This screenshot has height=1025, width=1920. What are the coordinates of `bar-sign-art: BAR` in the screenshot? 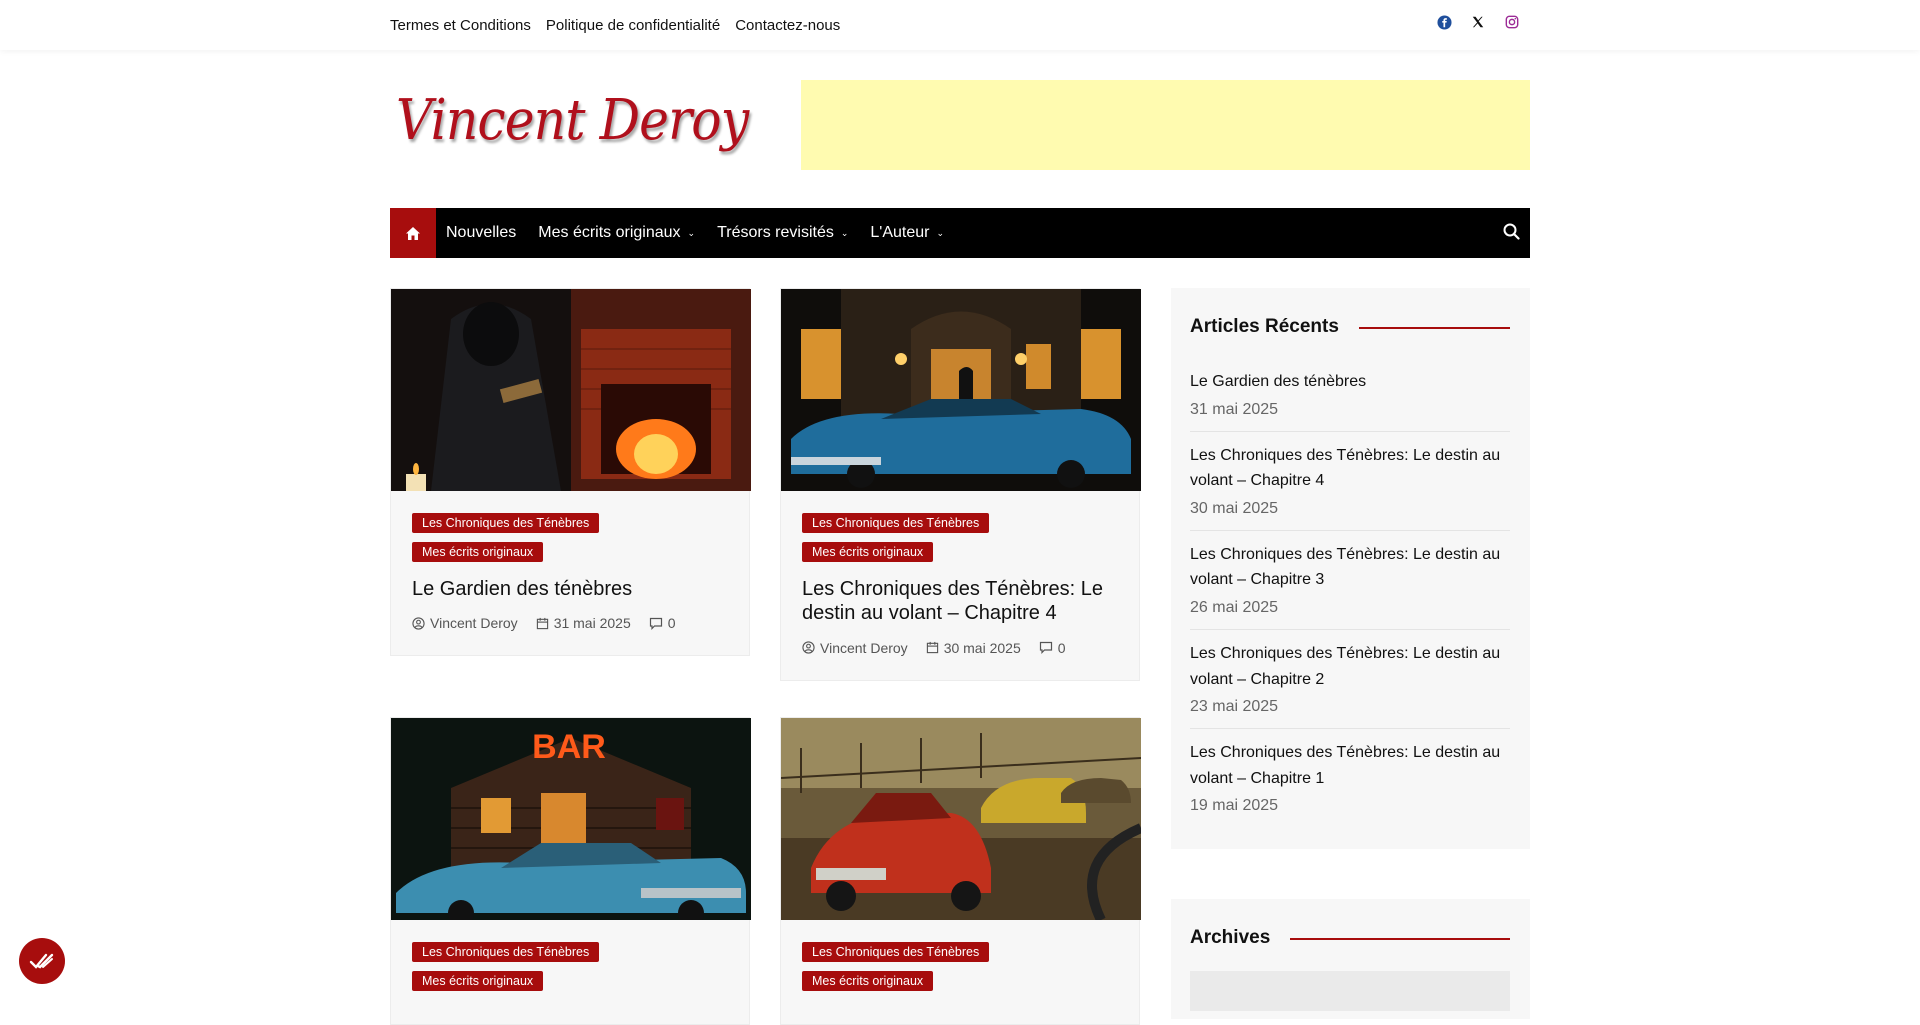 It's located at (569, 747).